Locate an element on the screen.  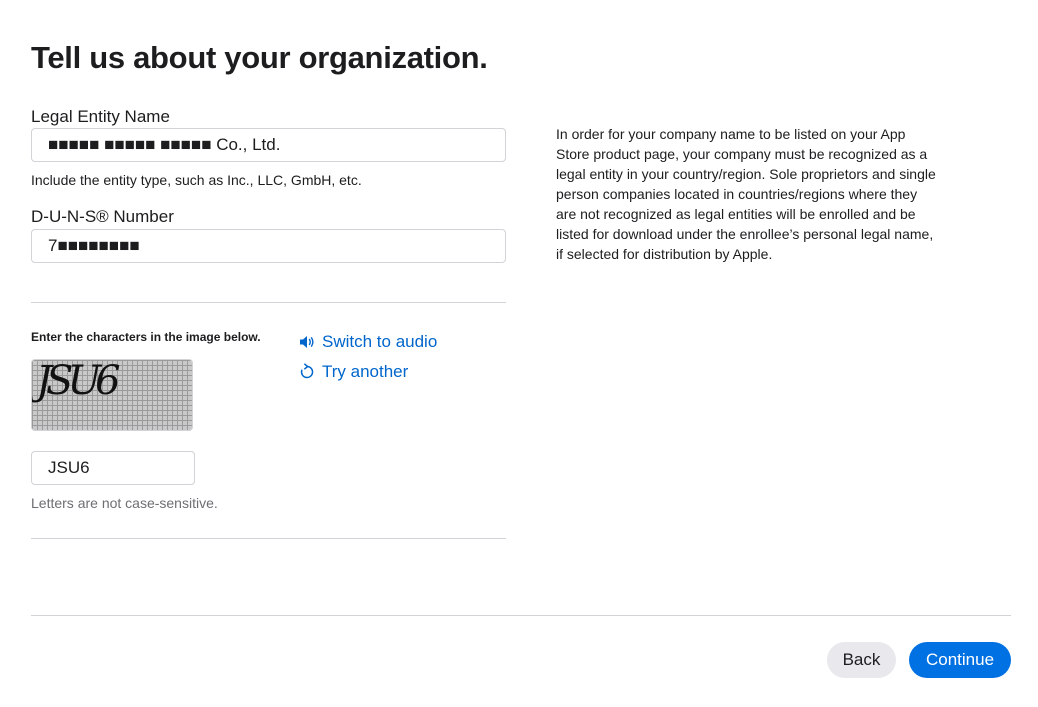
page-title: Tell us about your organization. is located at coordinates (259, 57).